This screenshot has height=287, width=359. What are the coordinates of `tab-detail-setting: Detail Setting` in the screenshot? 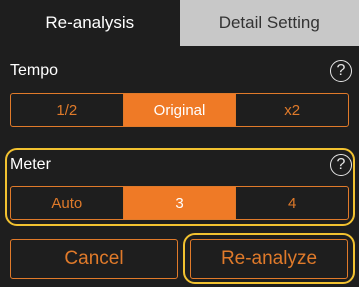 It's located at (269, 23).